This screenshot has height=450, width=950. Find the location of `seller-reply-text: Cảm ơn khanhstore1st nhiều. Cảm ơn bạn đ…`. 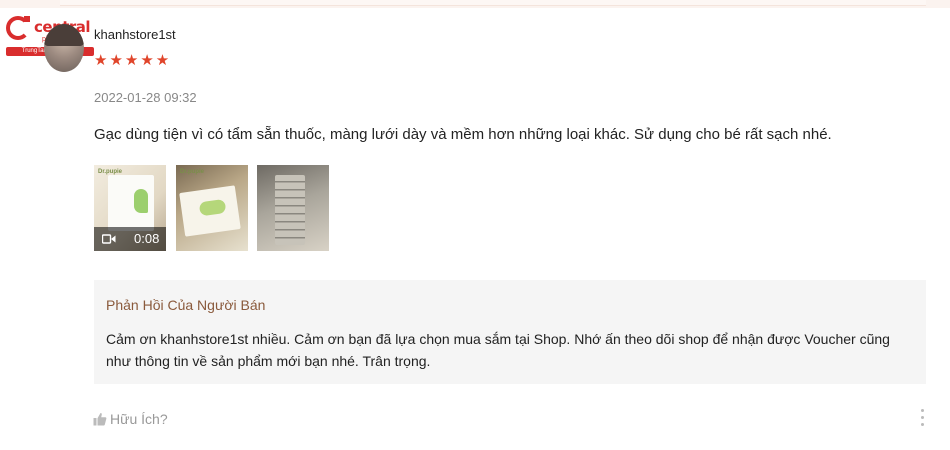

seller-reply-text: Cảm ơn khanhstore1st nhiều. Cảm ơn bạn đ… is located at coordinates (498, 350).